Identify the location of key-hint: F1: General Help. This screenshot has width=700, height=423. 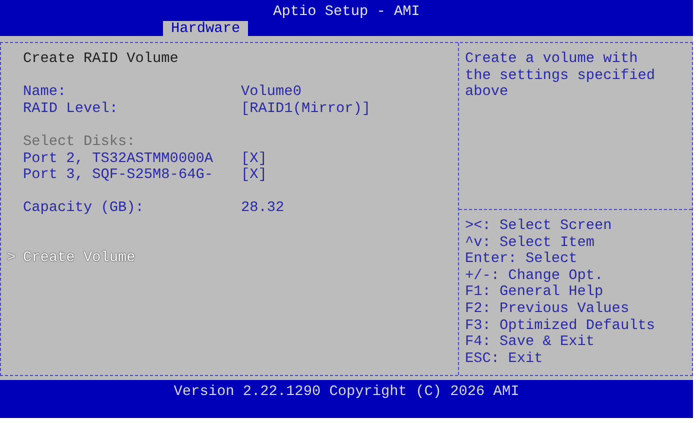
(534, 292).